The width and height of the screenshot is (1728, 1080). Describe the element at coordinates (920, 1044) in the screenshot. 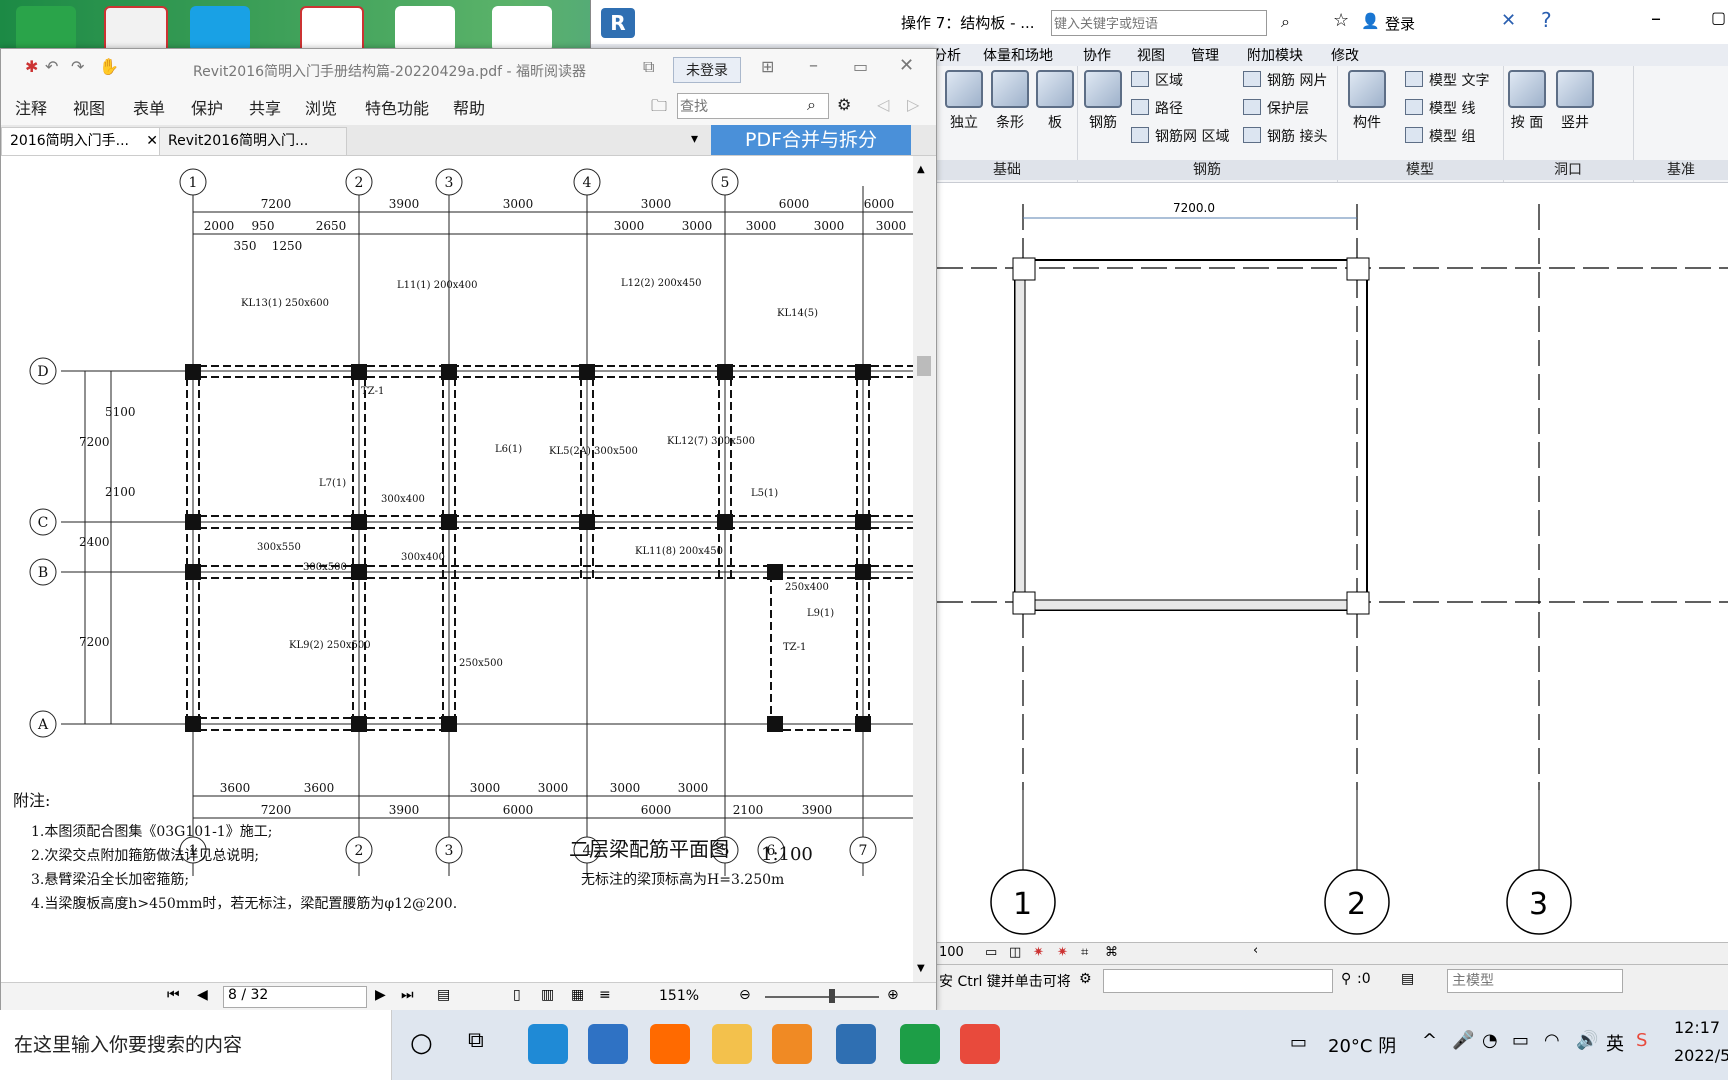

I see `app-green-icon` at that location.